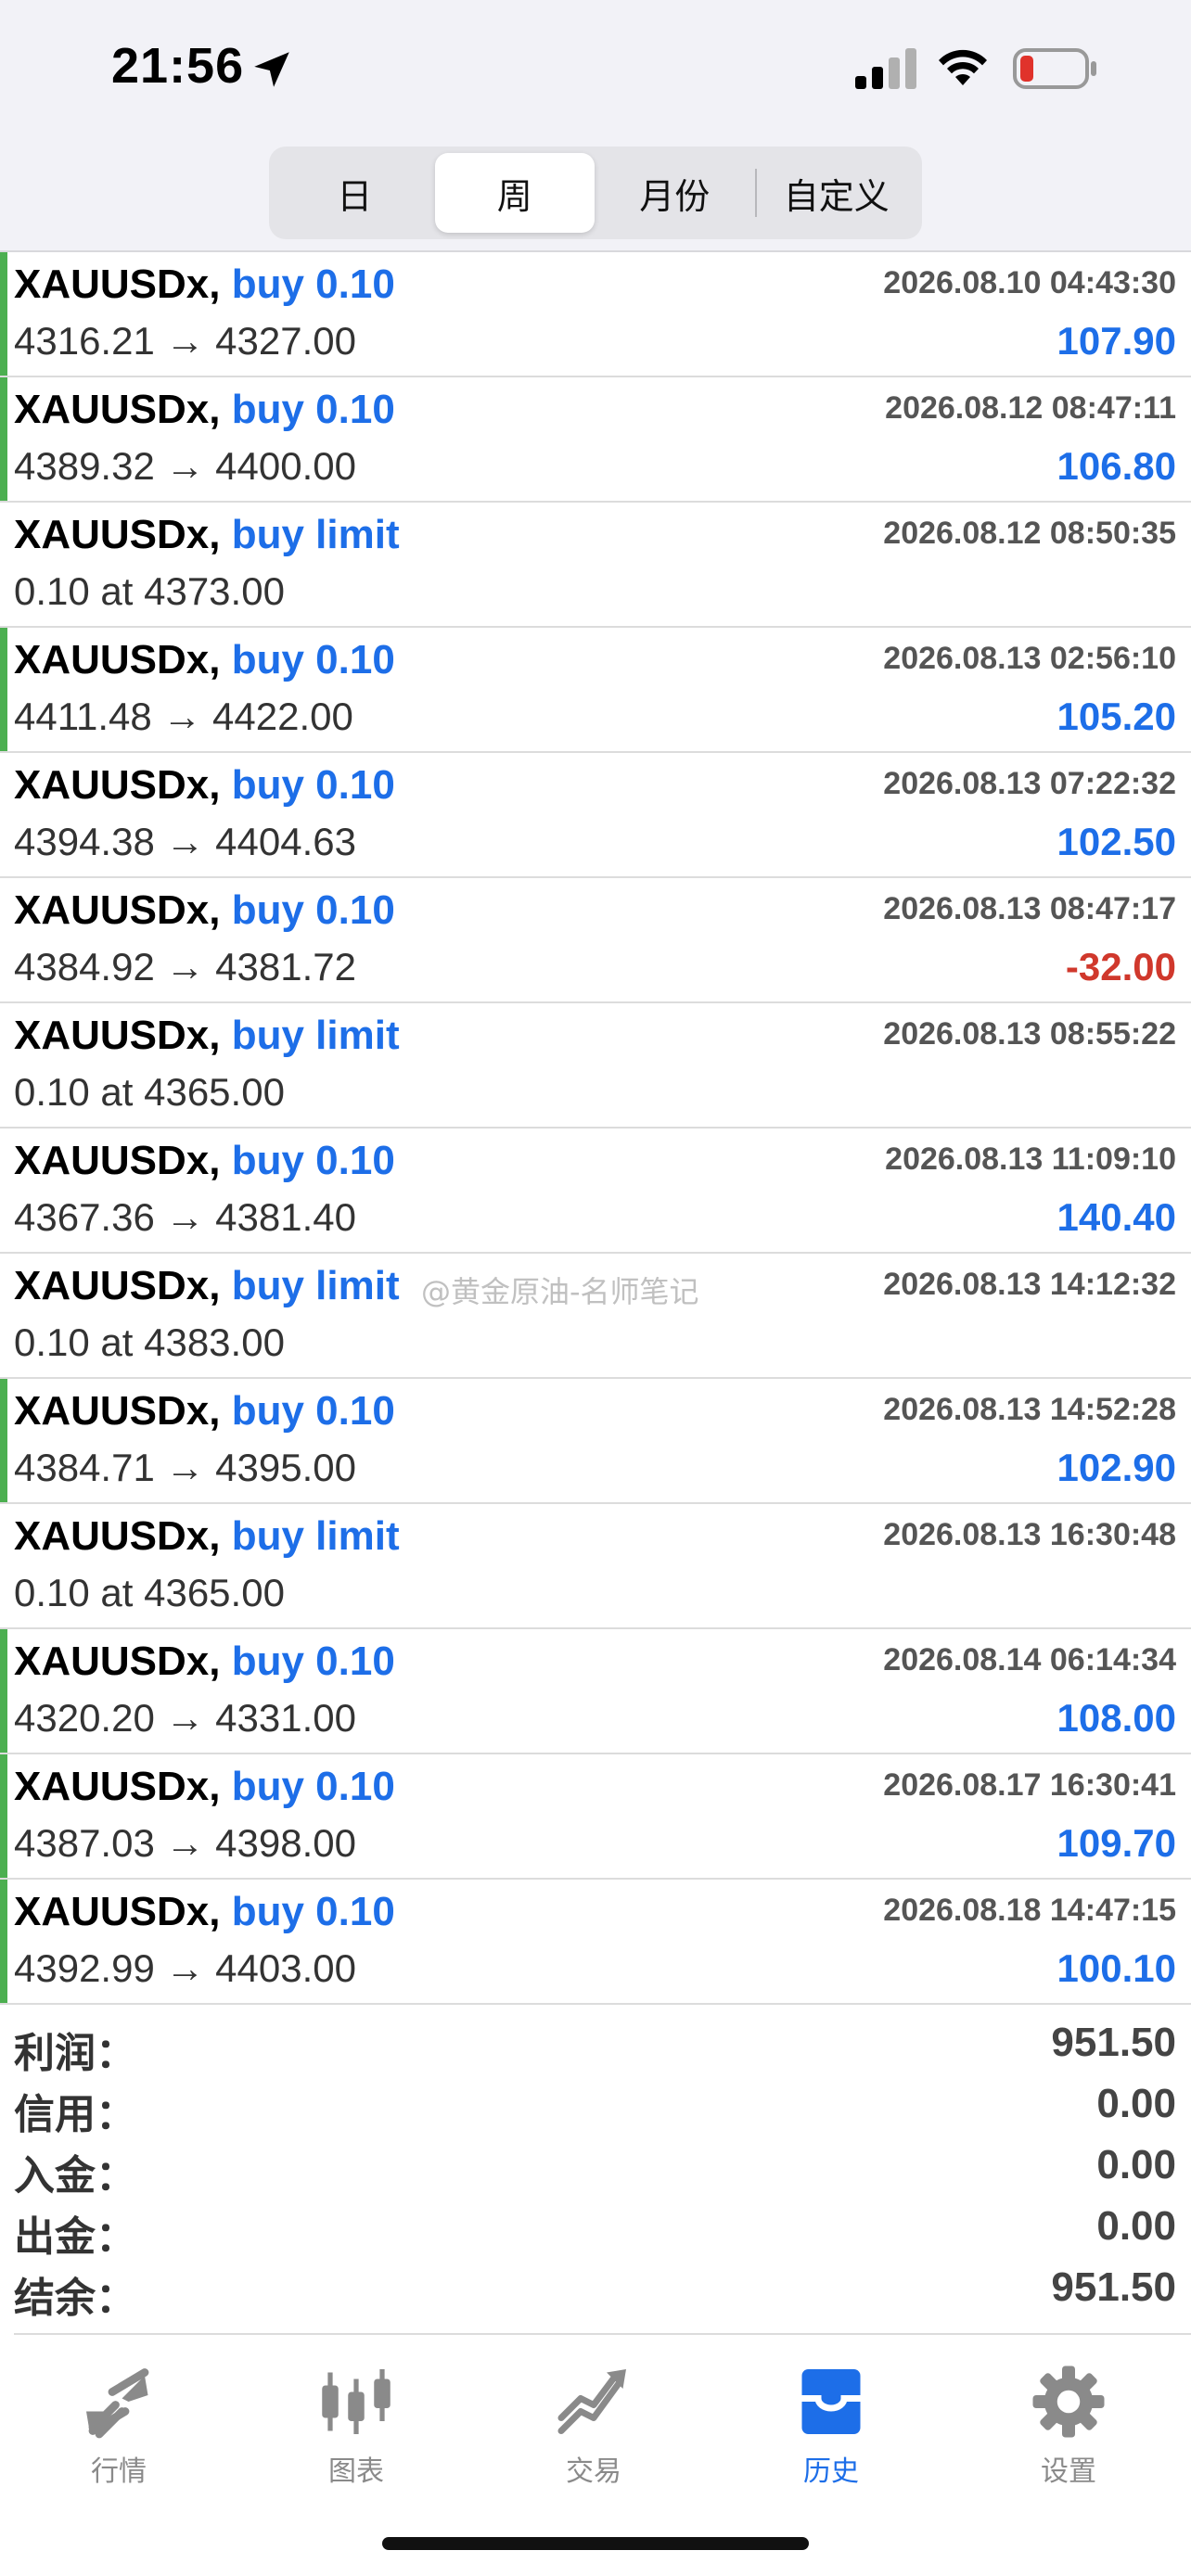  I want to click on period-selector-area: 日 周 月份 自定义, so click(595, 196).